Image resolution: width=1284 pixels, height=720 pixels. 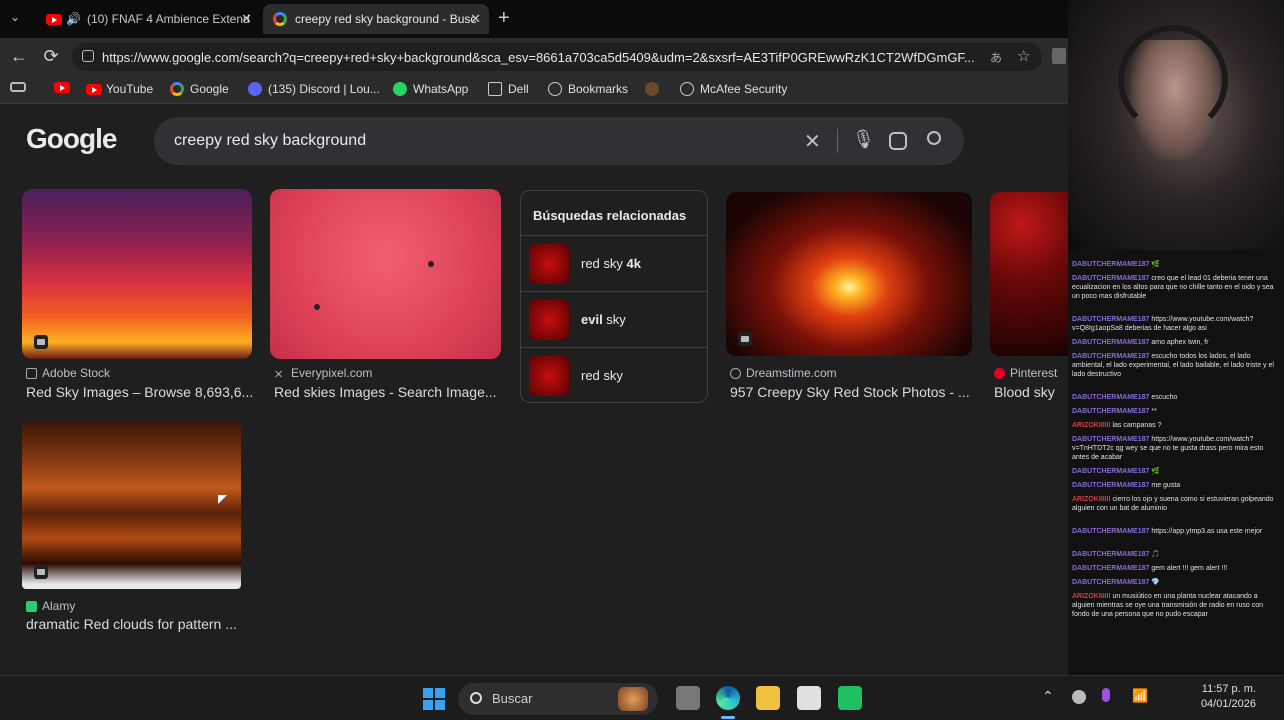 I want to click on new-tab-icon: +, so click(x=504, y=18).